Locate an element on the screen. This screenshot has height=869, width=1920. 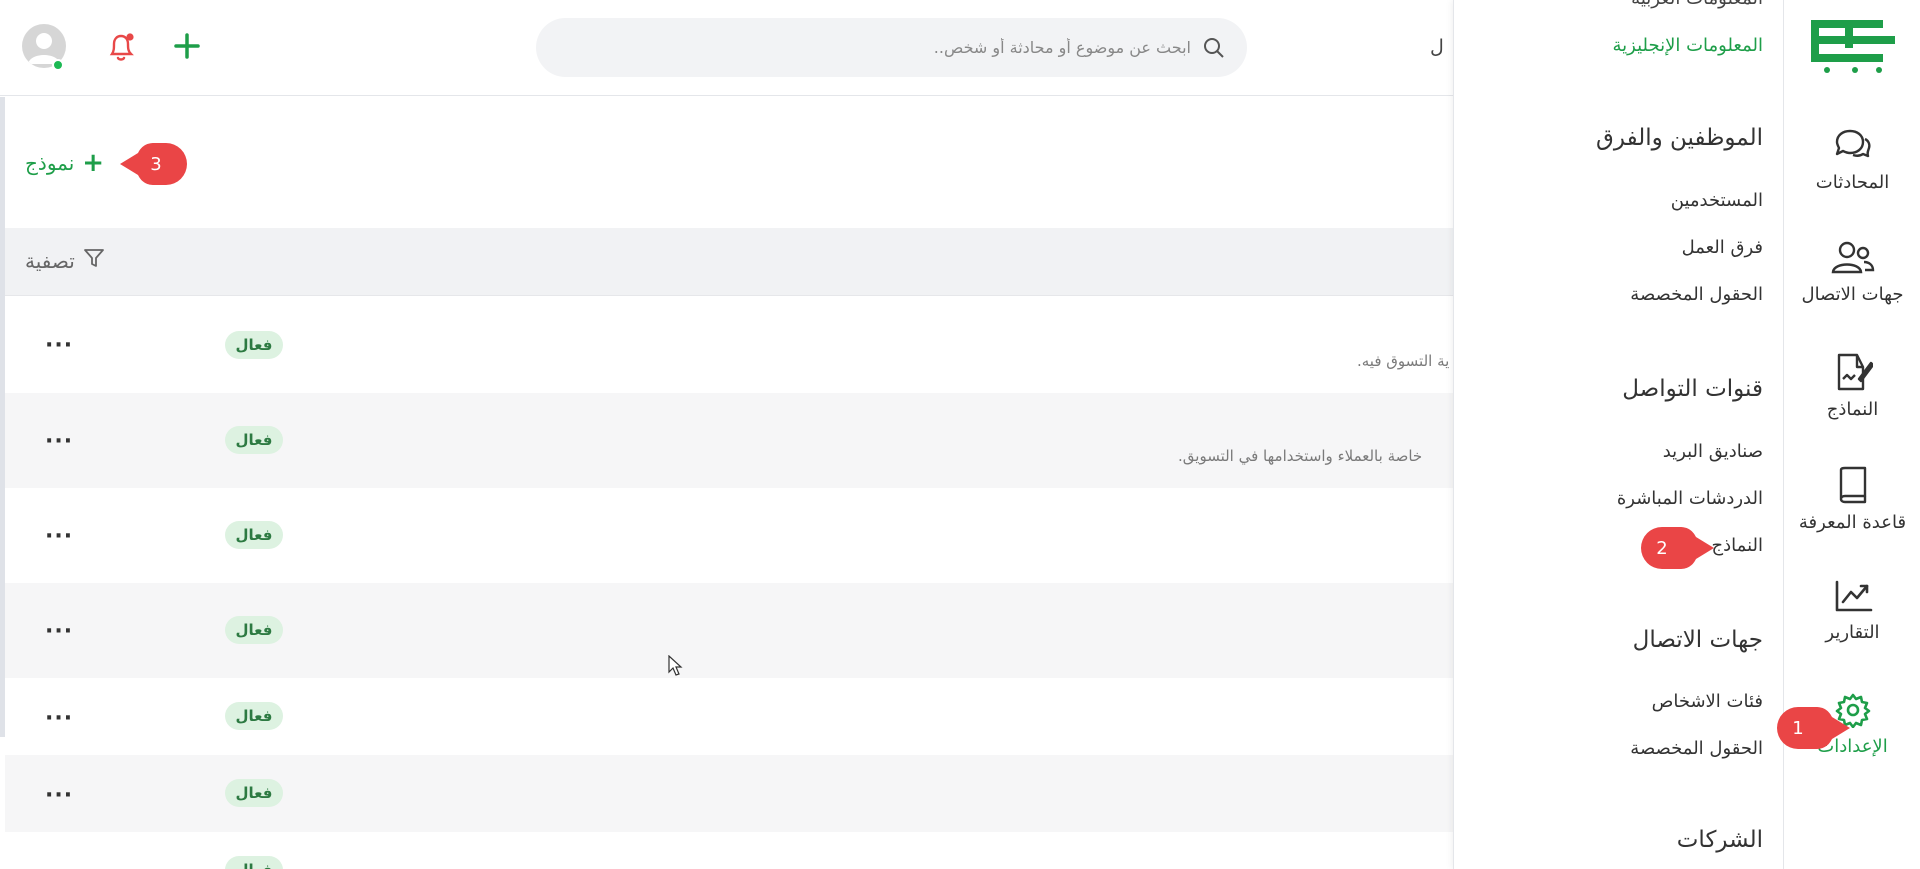
mouse-cursor is located at coordinates (676, 667).